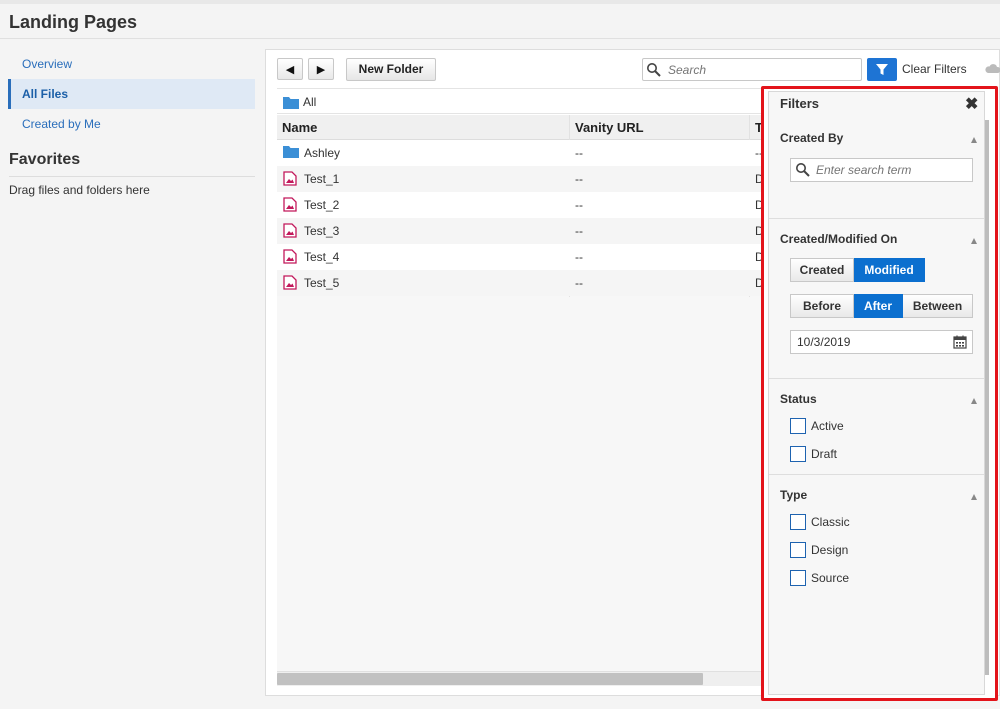 This screenshot has height=709, width=1000. Describe the element at coordinates (934, 69) in the screenshot. I see `clear-filters-link: Clear Filters` at that location.